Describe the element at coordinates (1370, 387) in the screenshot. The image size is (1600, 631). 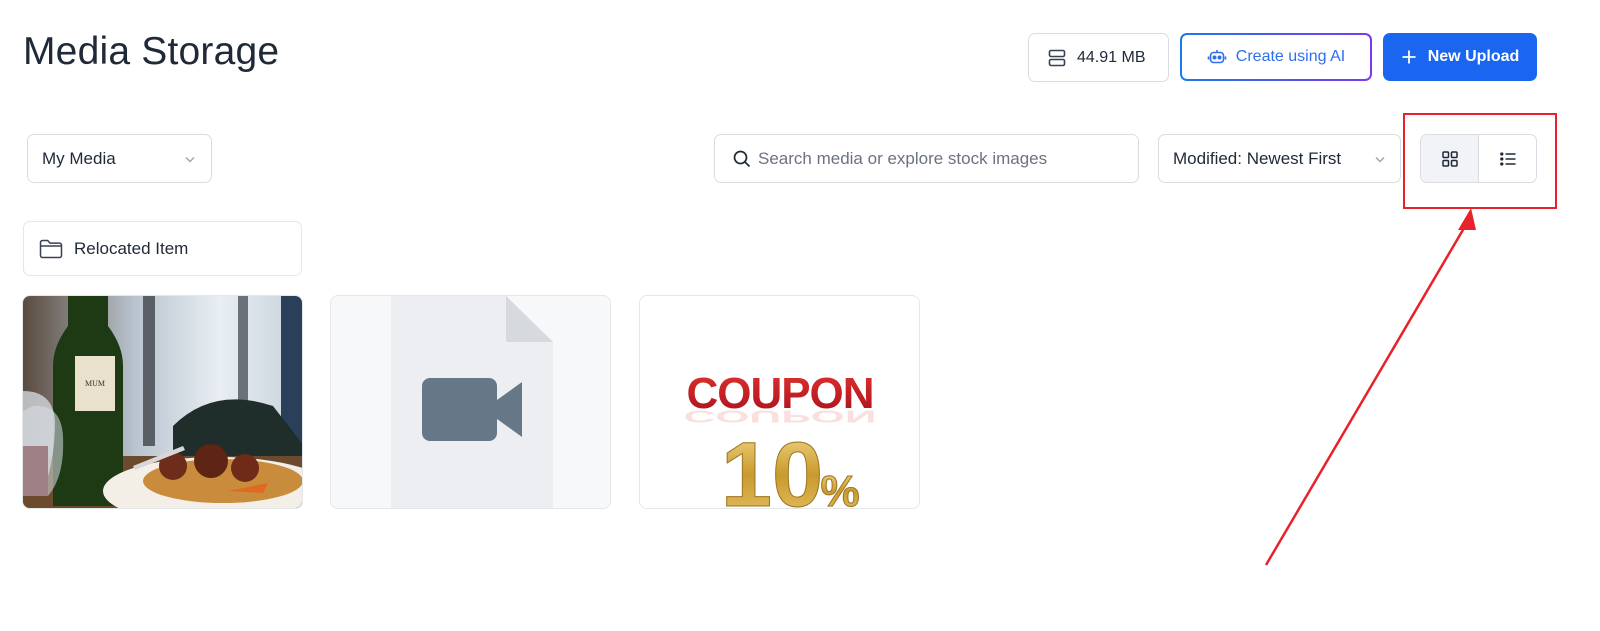
I see `annotation-arrow` at that location.